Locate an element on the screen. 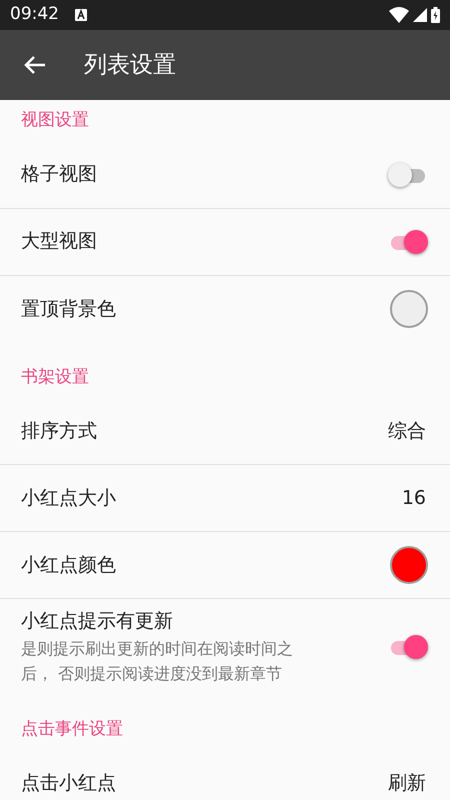  preference-row: 小红点提示有更新 是则提示刷出更新的时间在阅读时间之后， 否则提示阅读进度没到最新章节 is located at coordinates (225, 647).